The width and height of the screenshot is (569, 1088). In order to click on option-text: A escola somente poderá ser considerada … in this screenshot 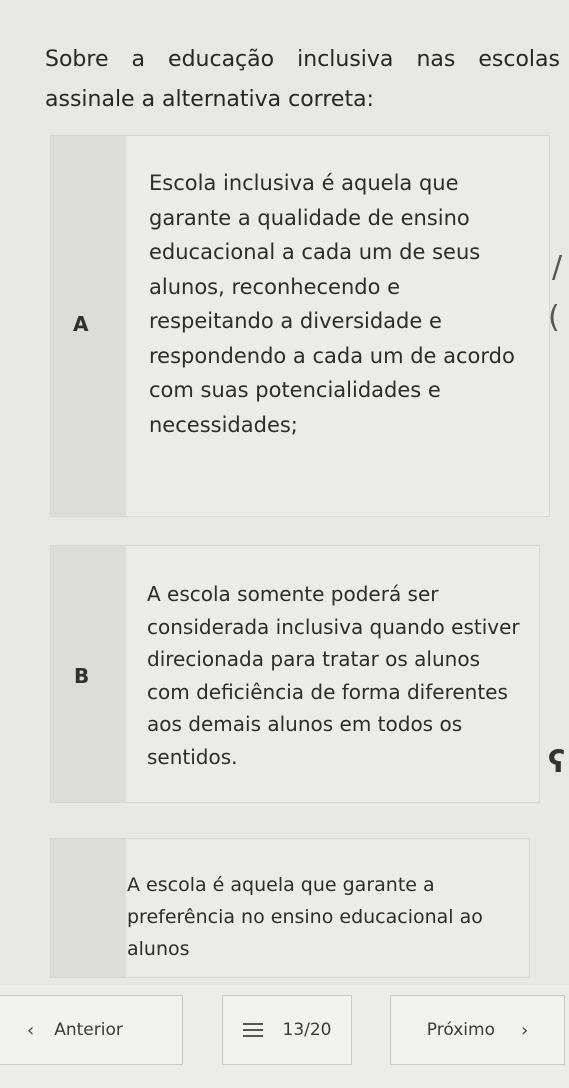, I will do `click(333, 675)`.